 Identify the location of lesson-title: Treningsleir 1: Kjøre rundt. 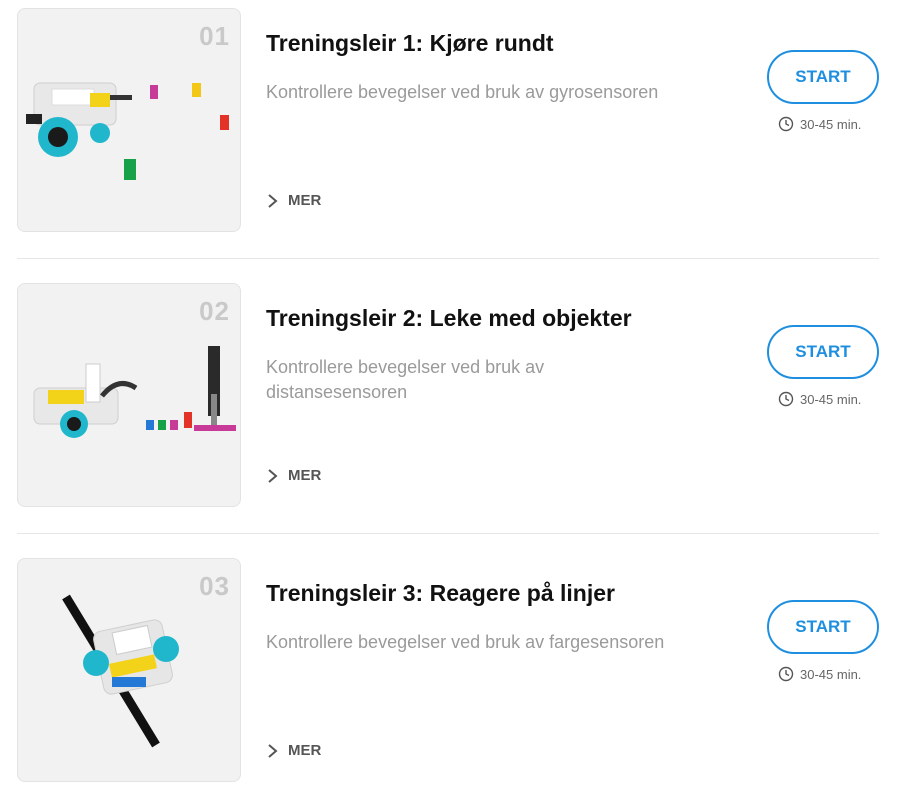
(410, 43).